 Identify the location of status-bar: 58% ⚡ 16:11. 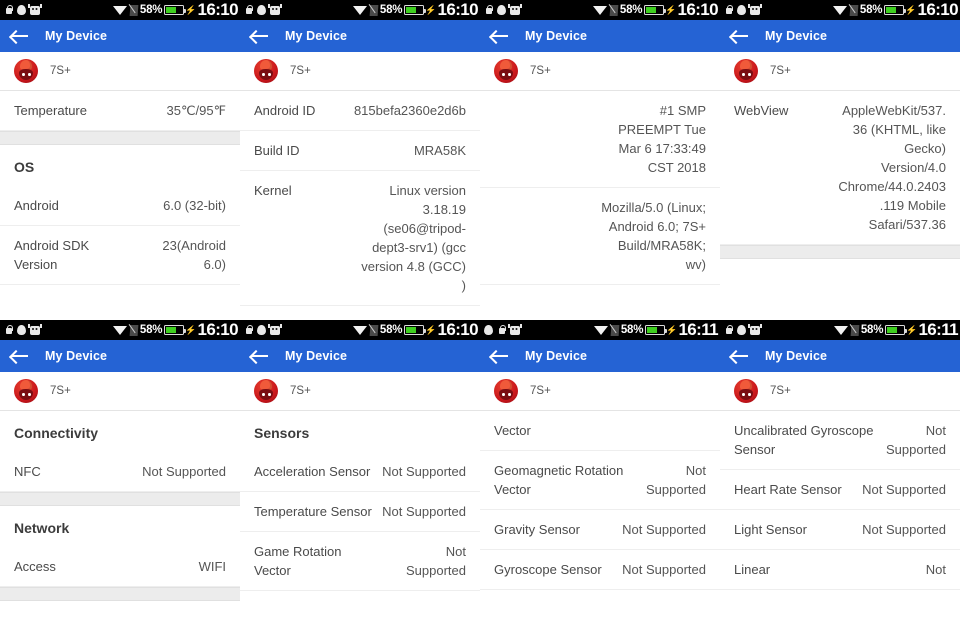
(600, 330).